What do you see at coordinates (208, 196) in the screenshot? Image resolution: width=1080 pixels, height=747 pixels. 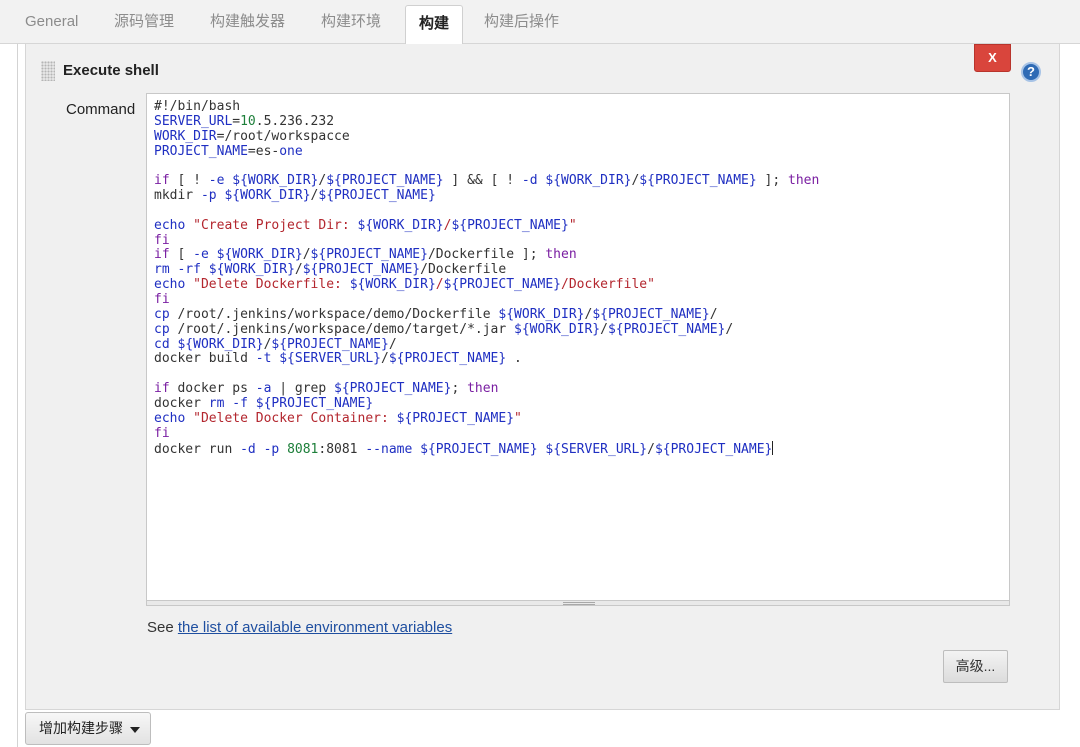 I see `code-token: -p` at bounding box center [208, 196].